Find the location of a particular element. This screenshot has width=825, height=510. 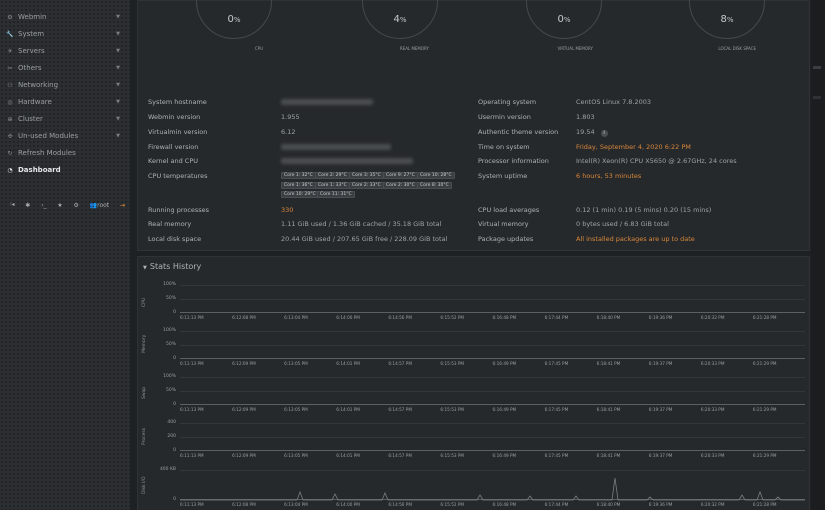

scrollbar-thumb is located at coordinates (817, 67).